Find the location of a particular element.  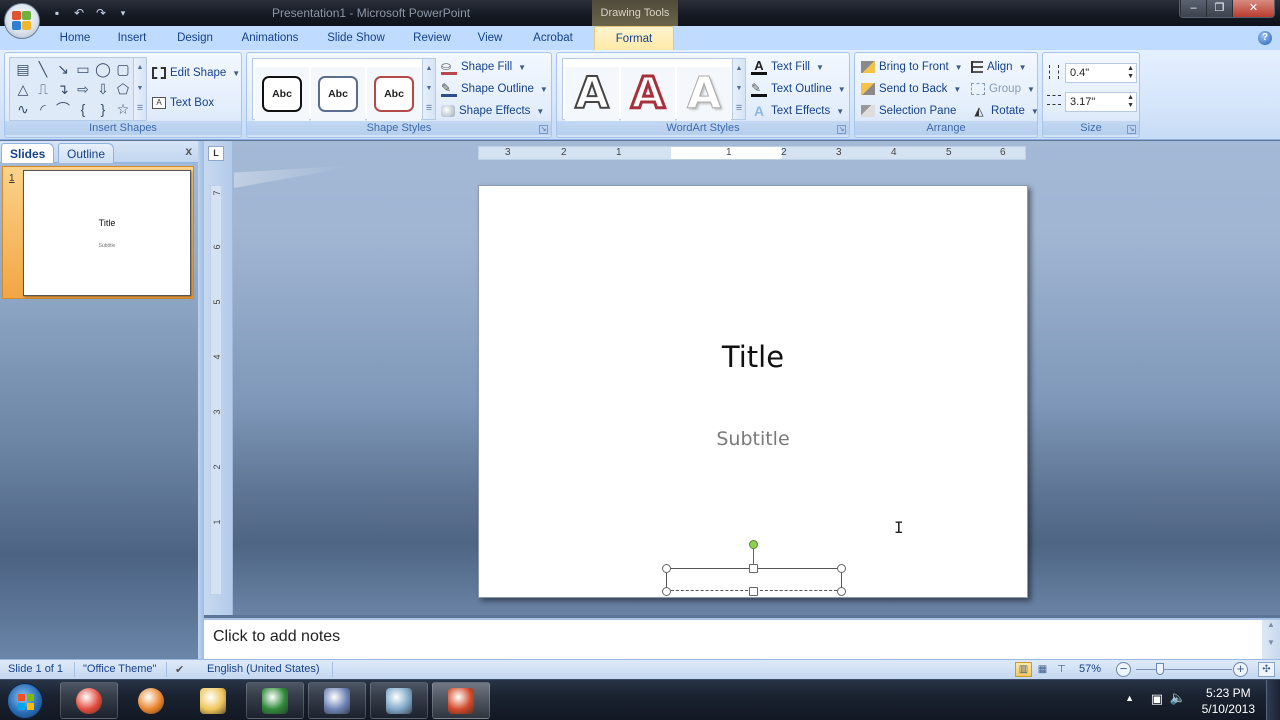

slide-show-view-button: ⊤ is located at coordinates (1061, 669).